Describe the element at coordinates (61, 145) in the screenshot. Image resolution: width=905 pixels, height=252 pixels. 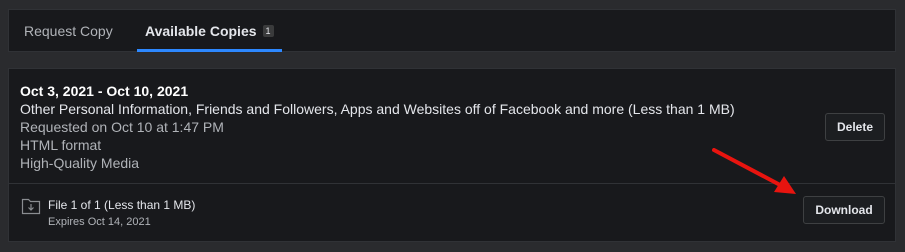
I see `copy-format: HTML format` at that location.